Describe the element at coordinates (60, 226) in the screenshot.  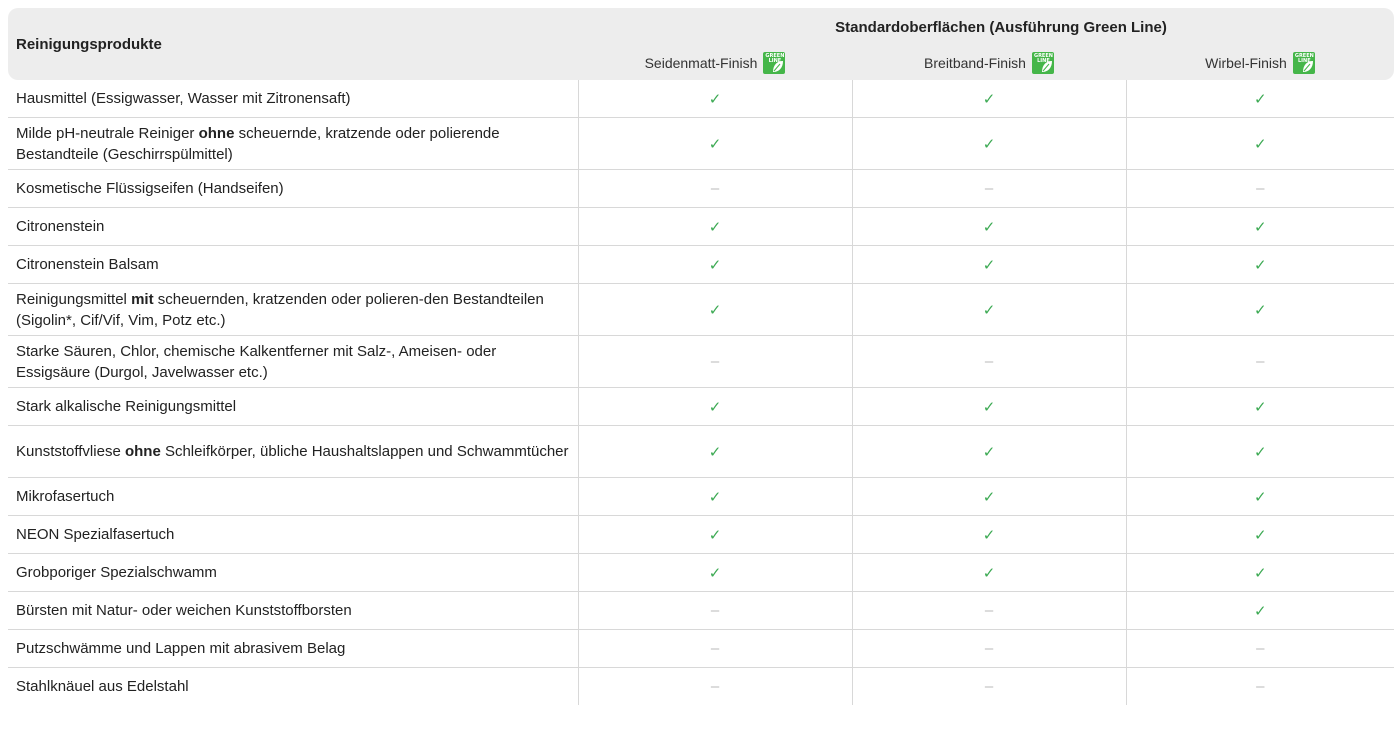
I see `label-text: Citronenstein` at that location.